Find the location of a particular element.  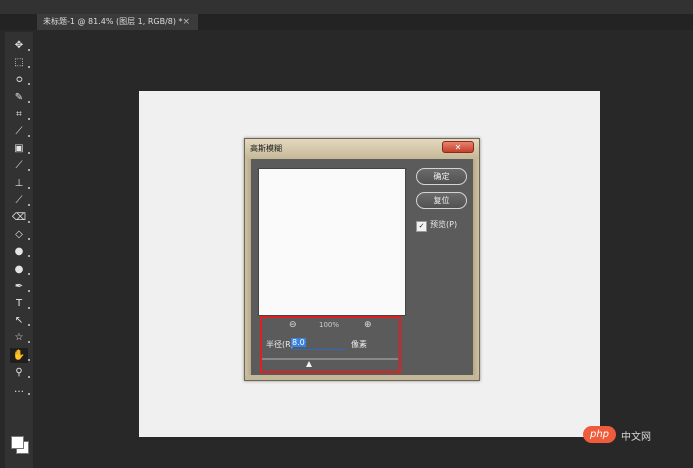

blur-icon: ● is located at coordinates (20, 251).